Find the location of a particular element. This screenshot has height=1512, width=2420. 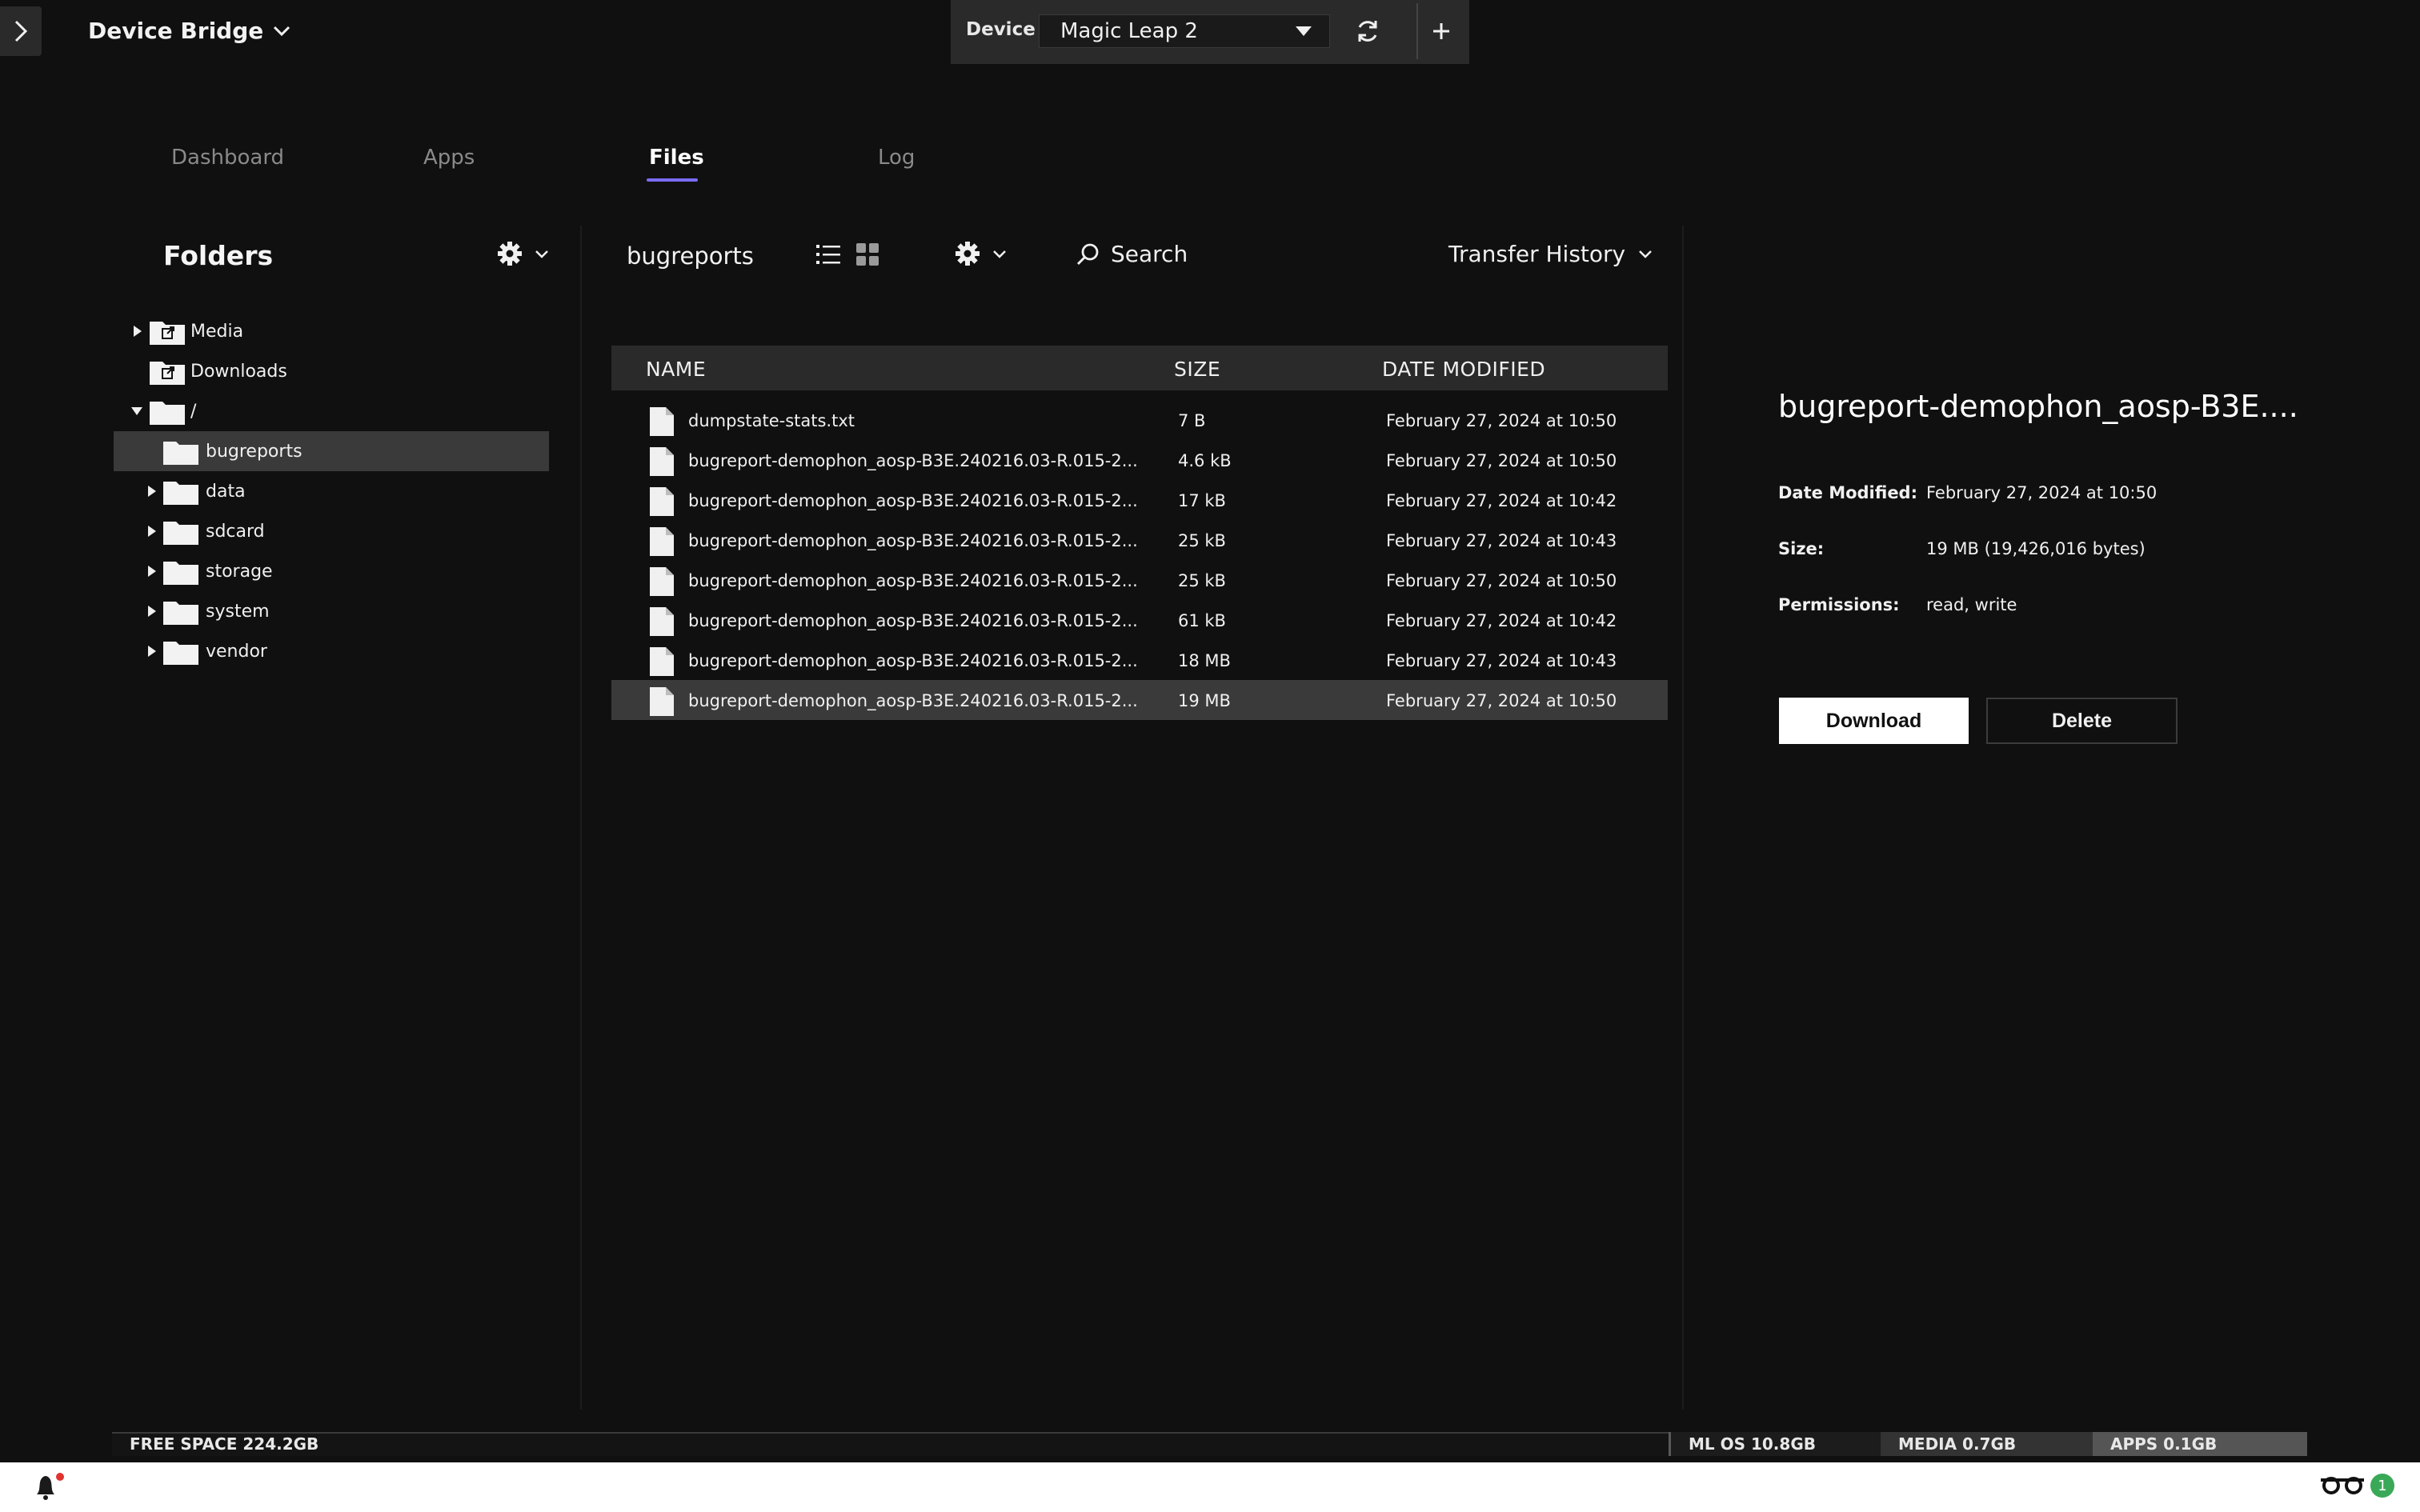

file-size: 7 B is located at coordinates (1192, 420).